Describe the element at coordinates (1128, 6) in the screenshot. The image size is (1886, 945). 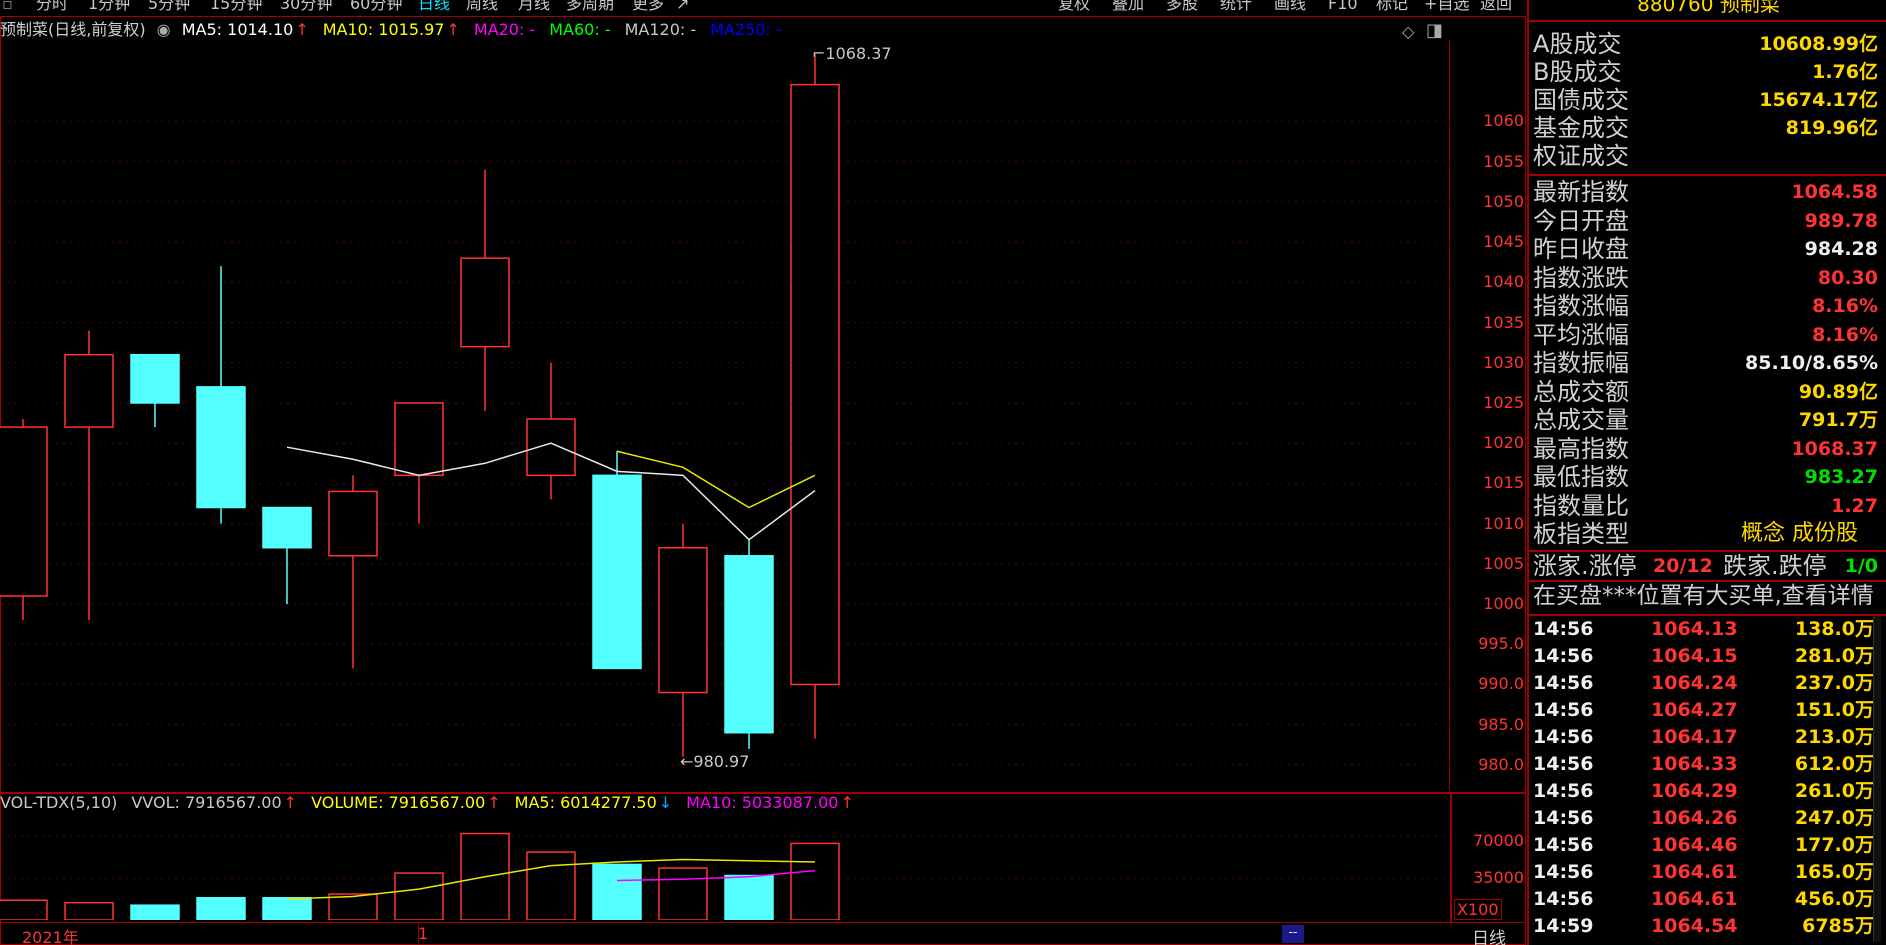
I see `toolbar-diejia-button: 叠加` at that location.